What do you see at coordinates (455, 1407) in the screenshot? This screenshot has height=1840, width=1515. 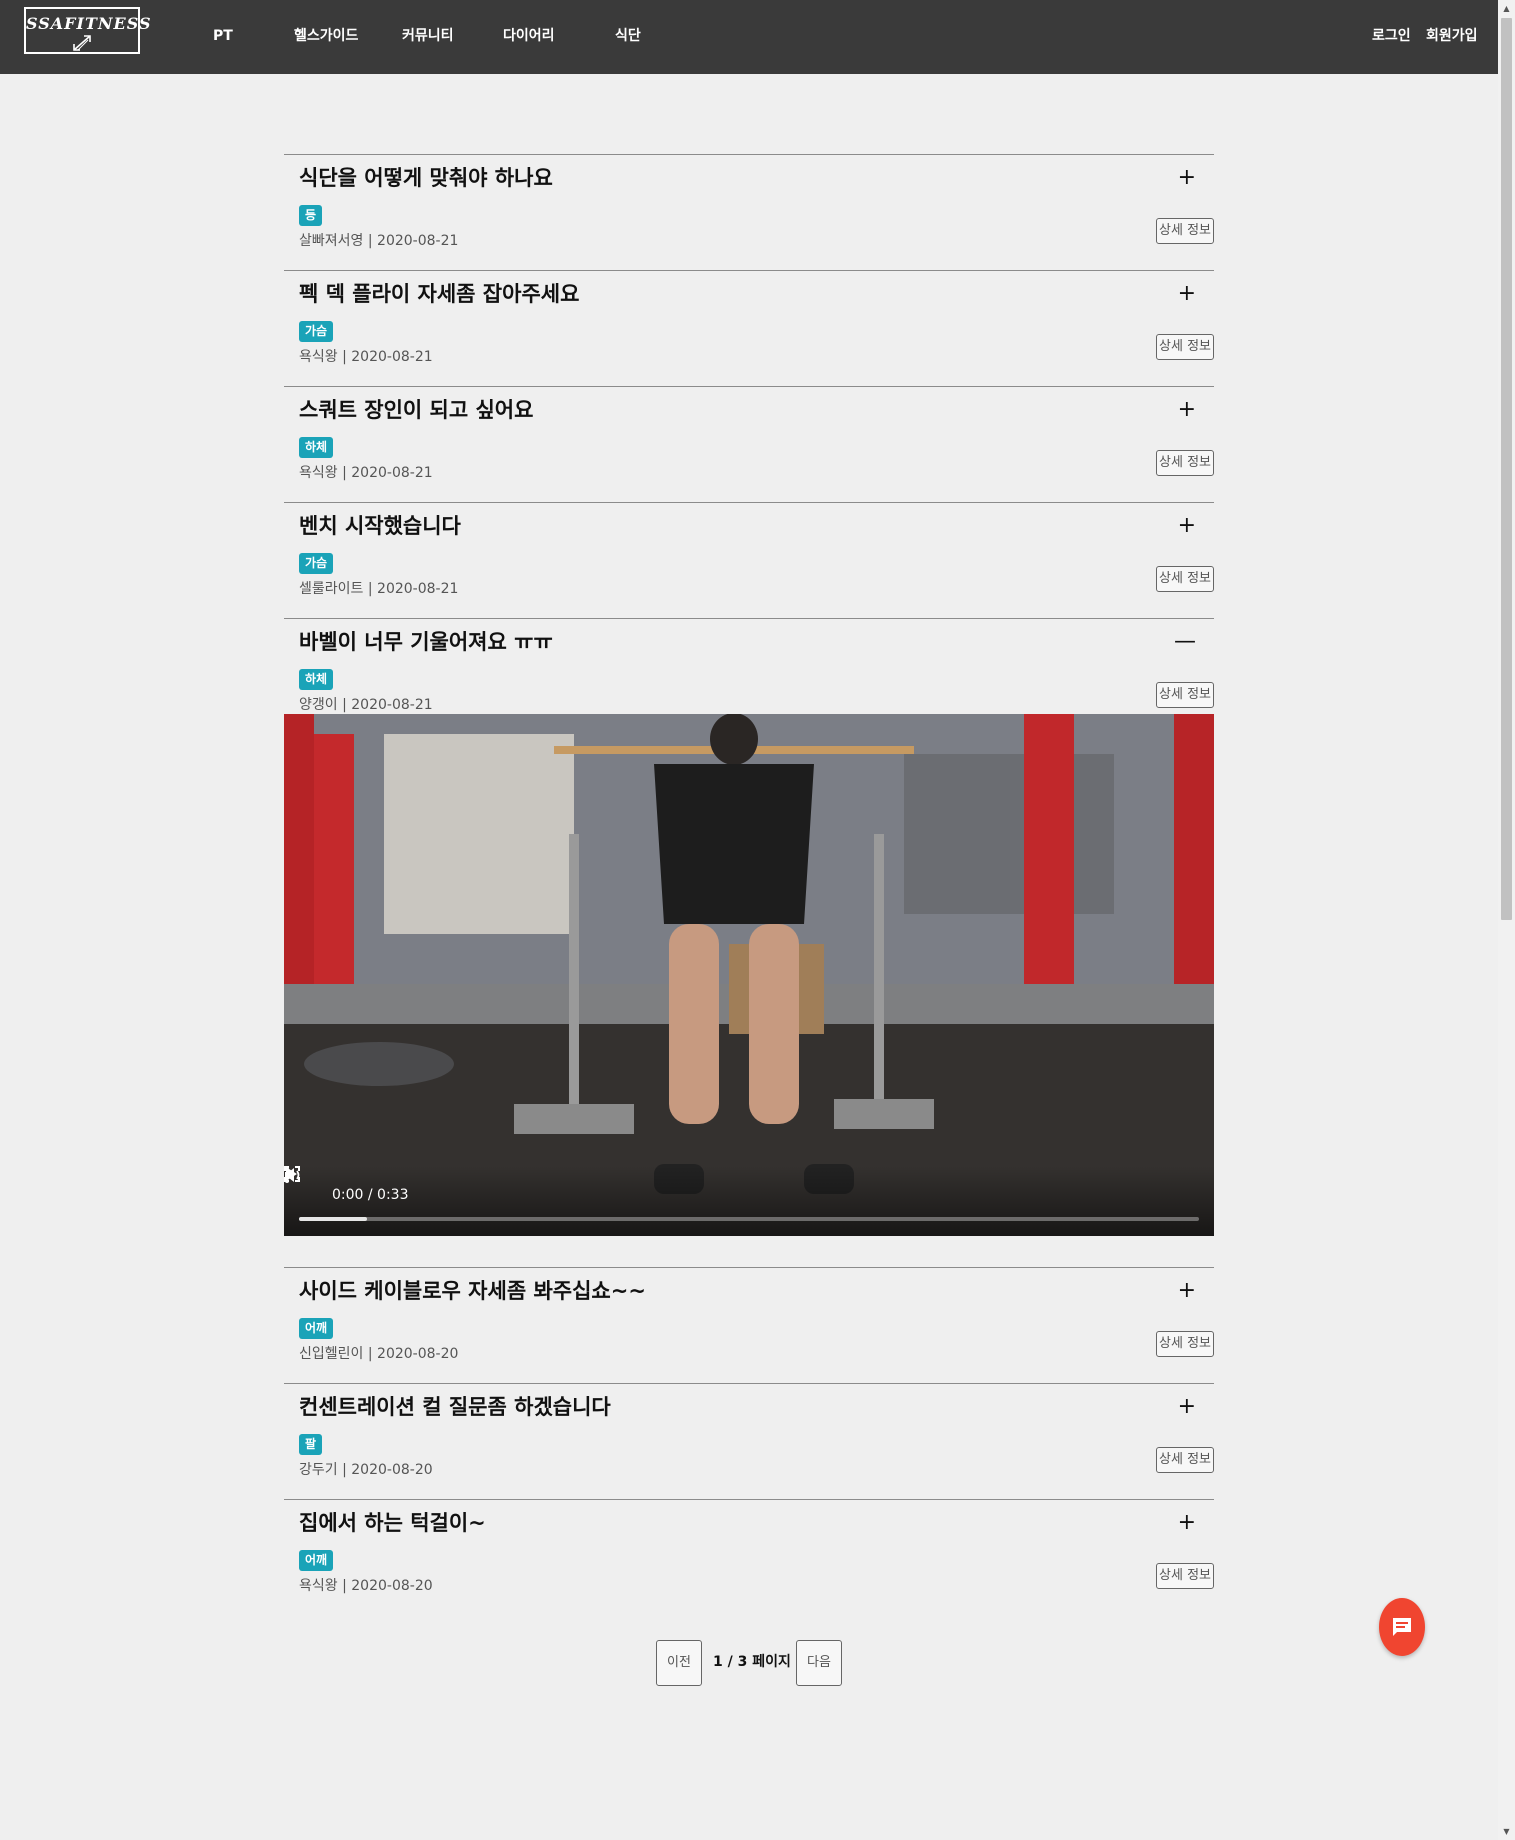 I see `post-title: 컨센트레이션 컬 질문좀 하겠습니다` at bounding box center [455, 1407].